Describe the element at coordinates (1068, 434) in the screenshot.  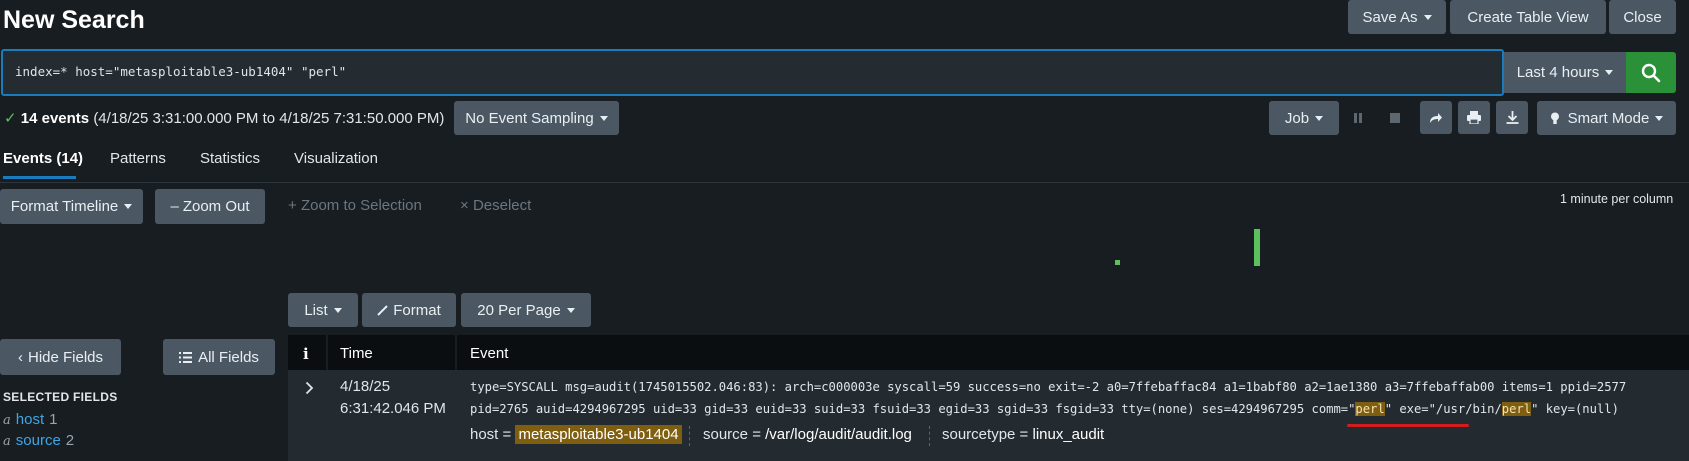
I see `sourcetype-value: linux_audit` at that location.